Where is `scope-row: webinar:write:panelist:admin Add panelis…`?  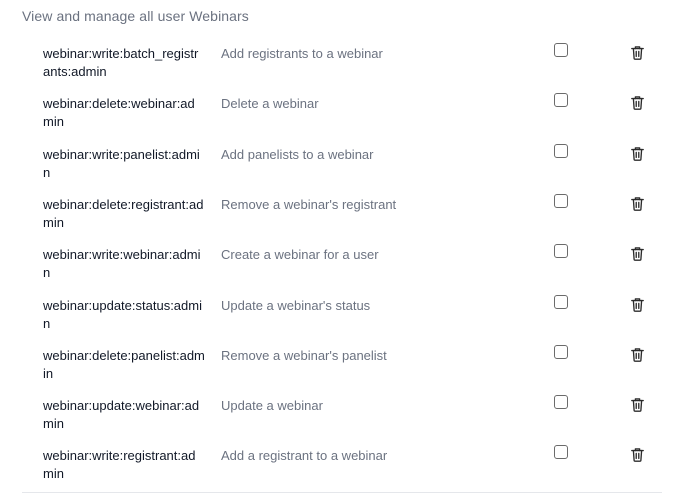 scope-row: webinar:write:panelist:admin Add panelis… is located at coordinates (340, 164).